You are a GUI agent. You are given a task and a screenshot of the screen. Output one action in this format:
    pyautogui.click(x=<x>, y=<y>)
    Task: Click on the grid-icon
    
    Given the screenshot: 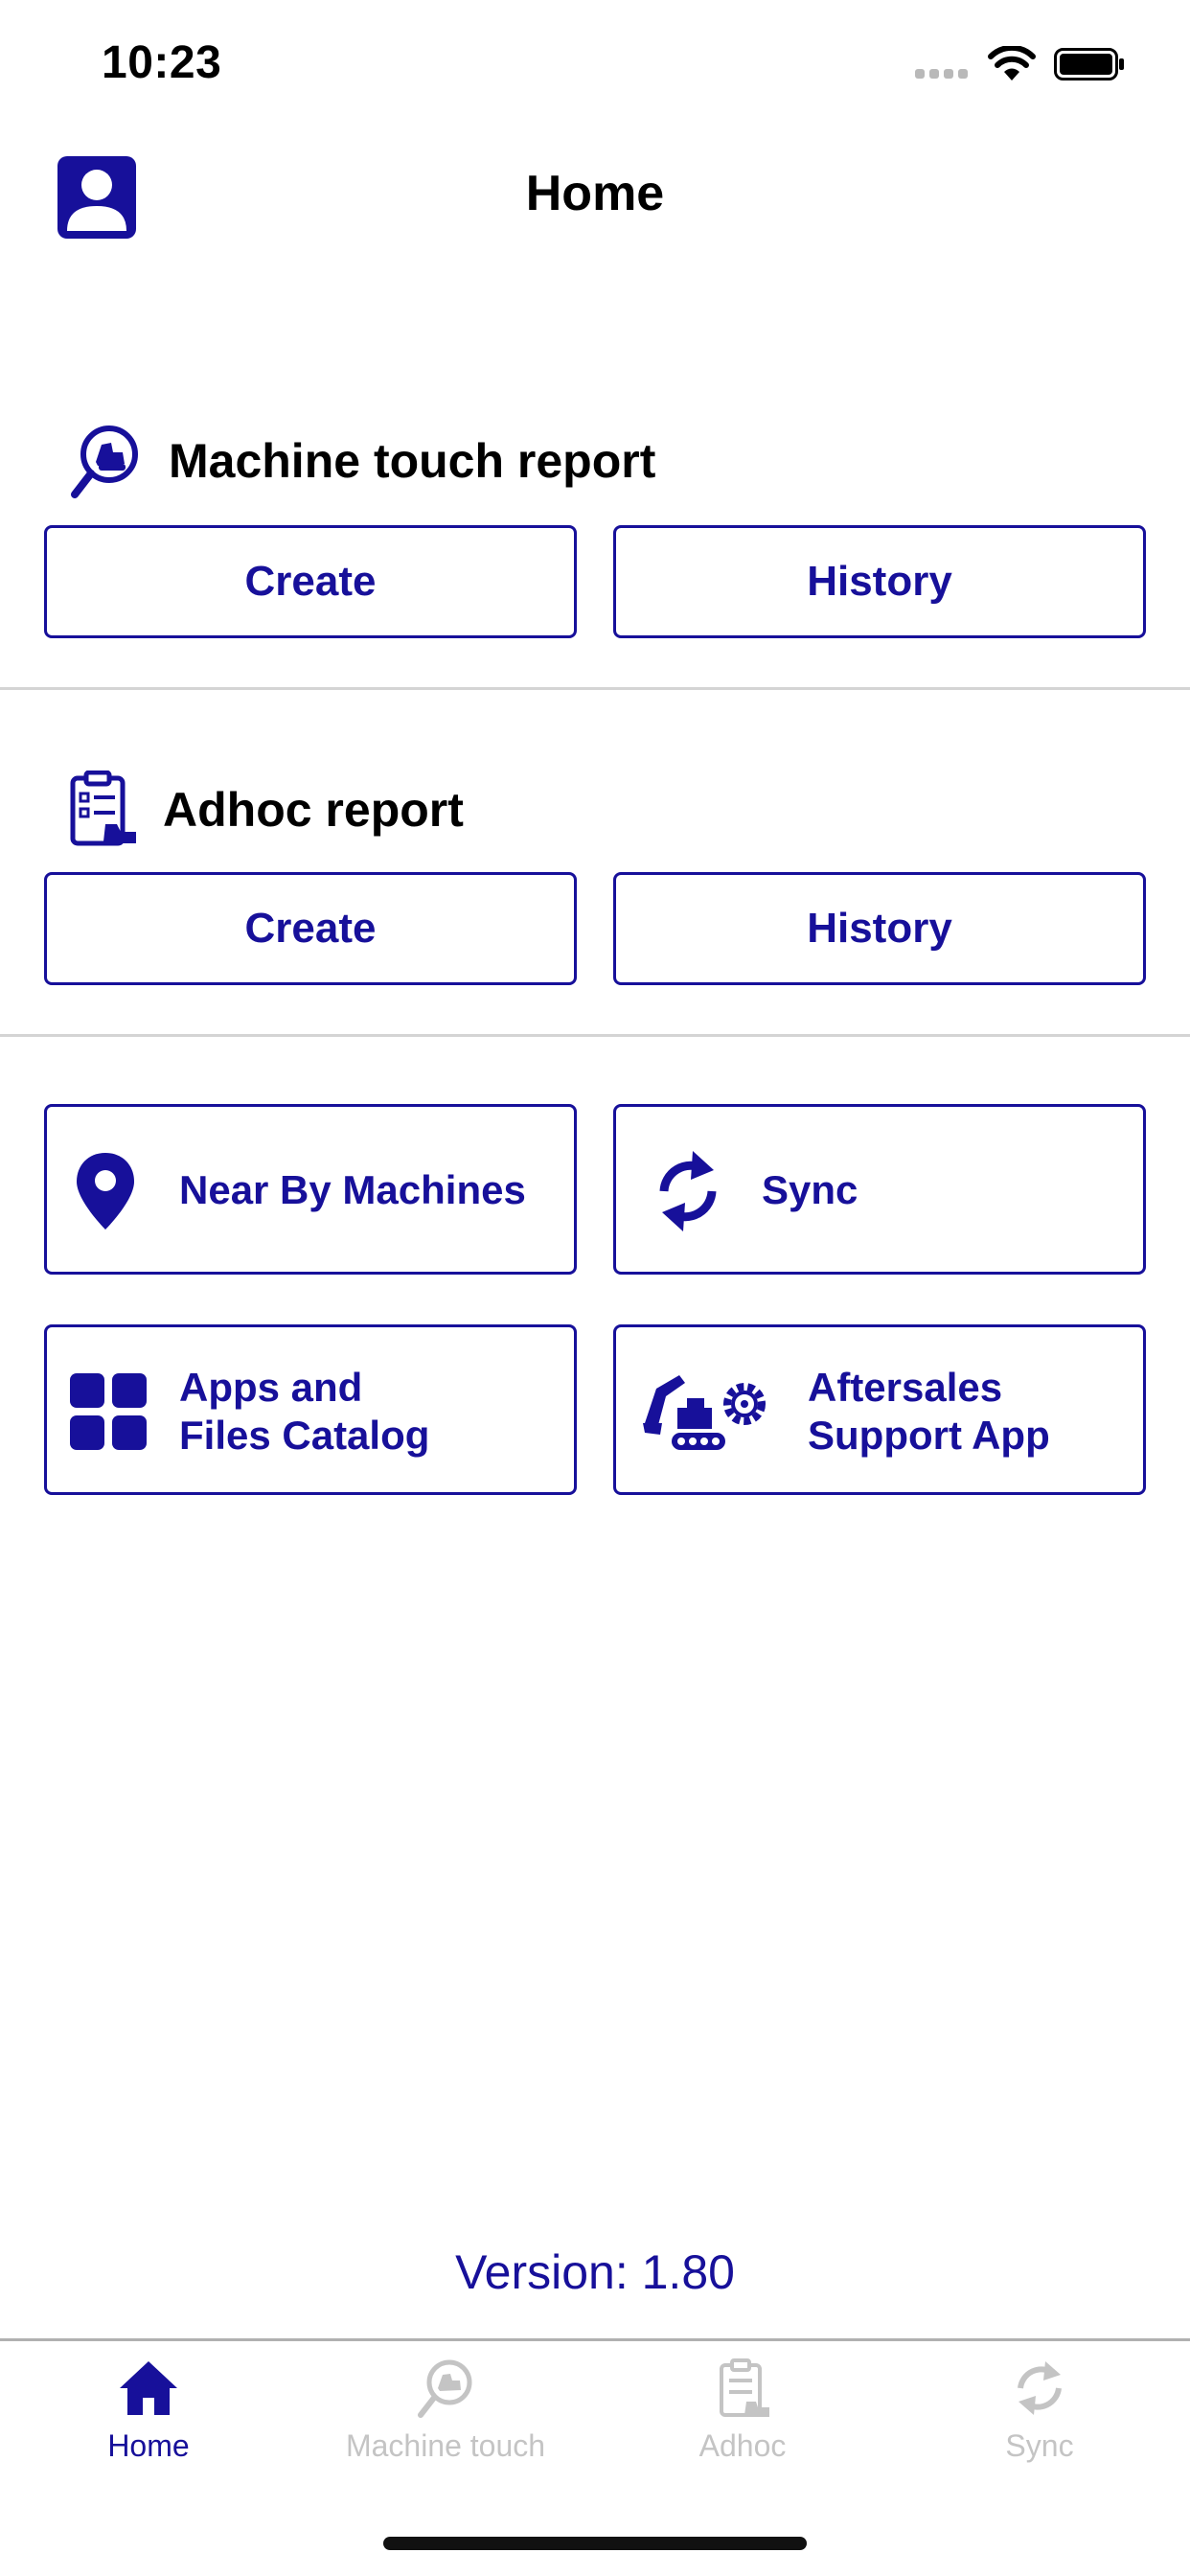 What is the action you would take?
    pyautogui.click(x=109, y=1411)
    